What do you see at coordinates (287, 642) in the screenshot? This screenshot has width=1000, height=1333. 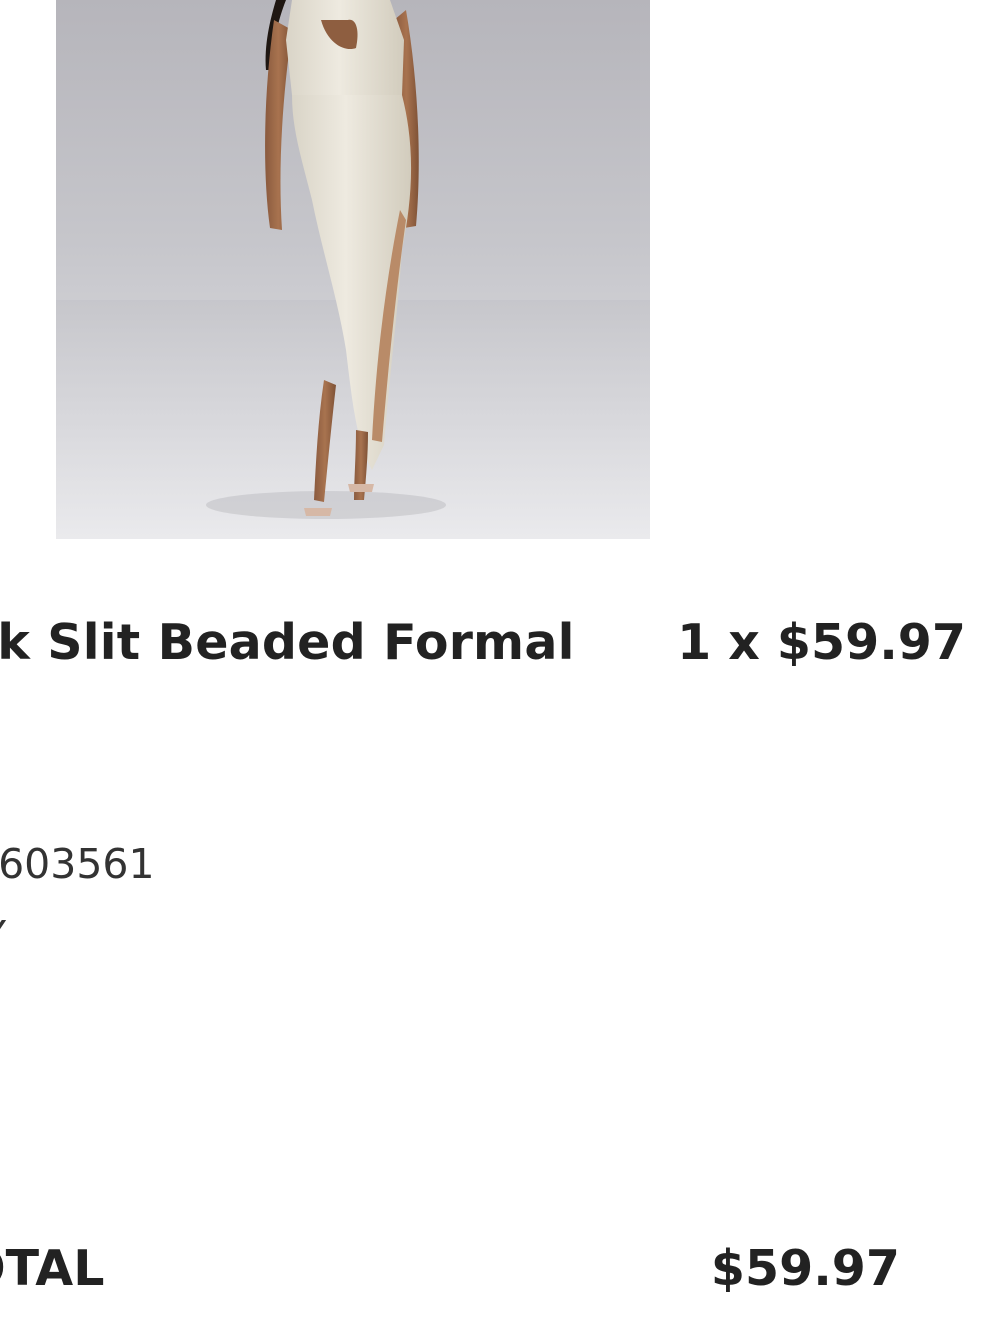 I see `product-name: ck Slit Beaded Formal` at bounding box center [287, 642].